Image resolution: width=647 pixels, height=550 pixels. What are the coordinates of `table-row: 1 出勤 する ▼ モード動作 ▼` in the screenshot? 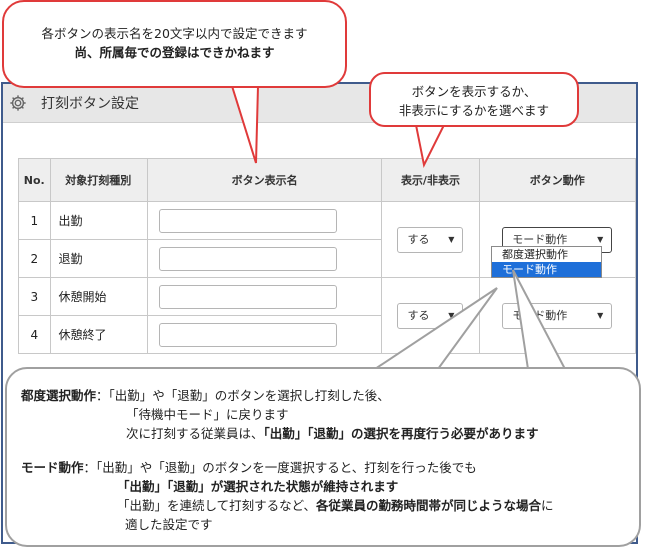 It's located at (327, 239).